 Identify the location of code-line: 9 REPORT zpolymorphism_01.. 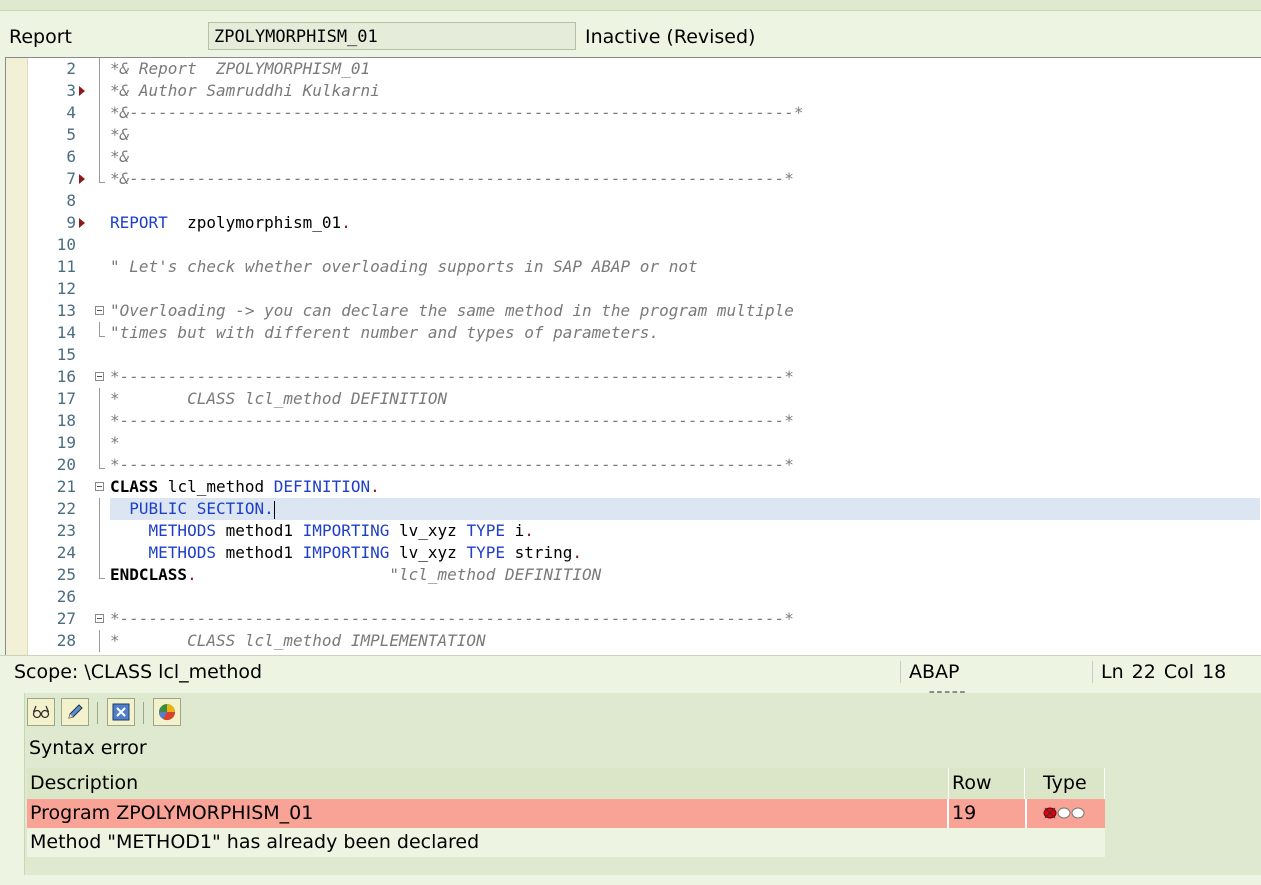
(633, 223).